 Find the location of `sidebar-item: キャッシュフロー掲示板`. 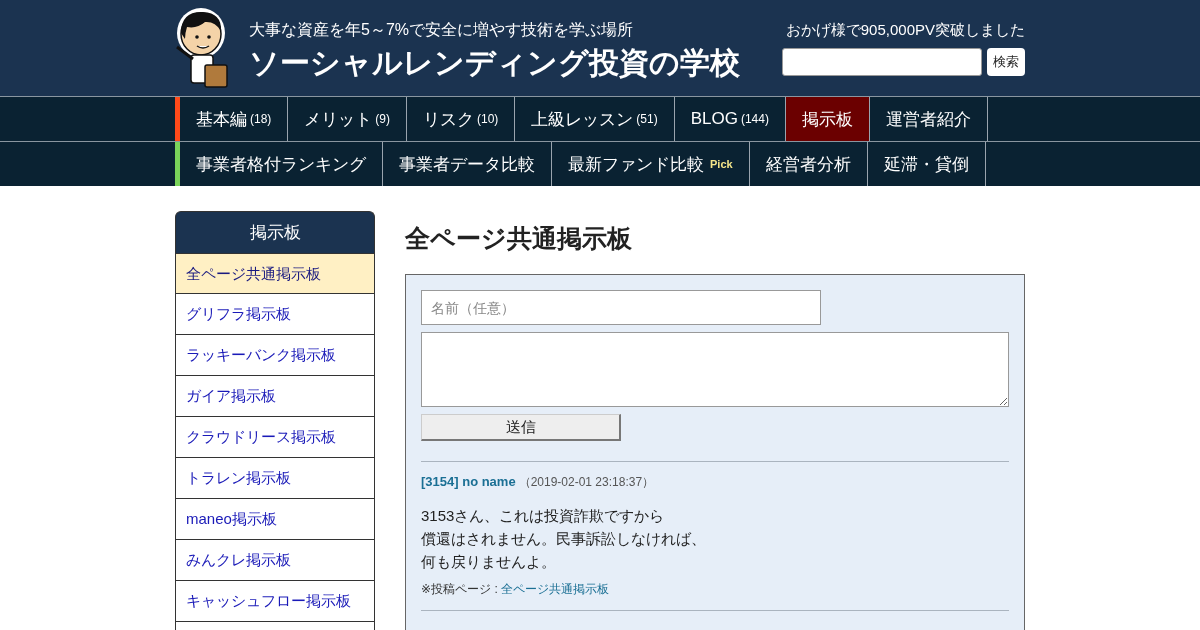

sidebar-item: キャッシュフロー掲示板 is located at coordinates (275, 601).